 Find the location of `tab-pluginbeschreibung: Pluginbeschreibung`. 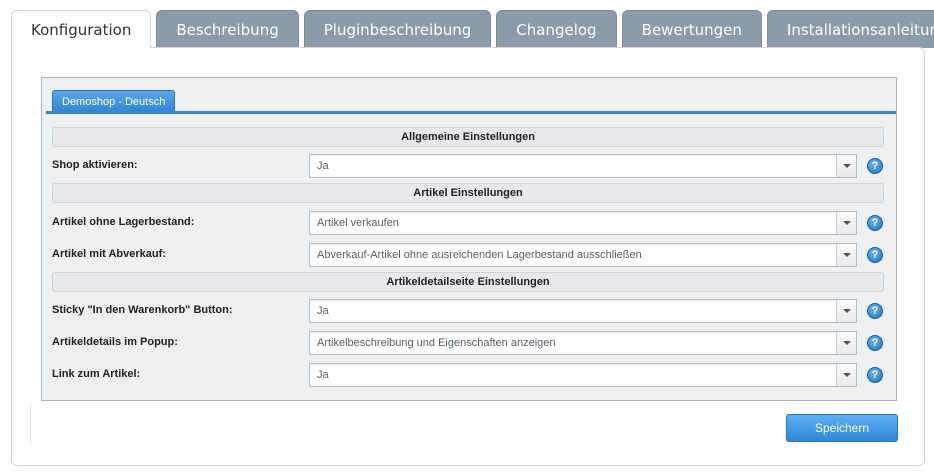

tab-pluginbeschreibung: Pluginbeschreibung is located at coordinates (397, 29).